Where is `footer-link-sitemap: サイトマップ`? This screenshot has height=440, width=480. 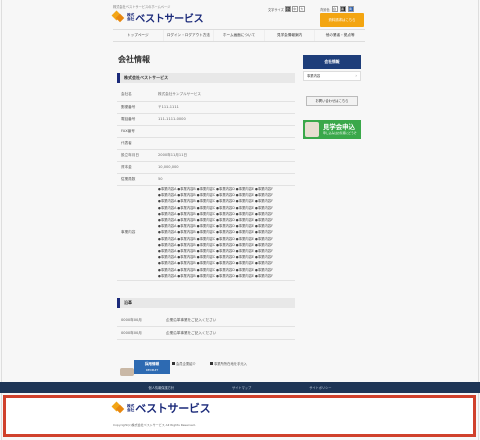
footer-link-sitemap: サイトマップ is located at coordinates (241, 387).